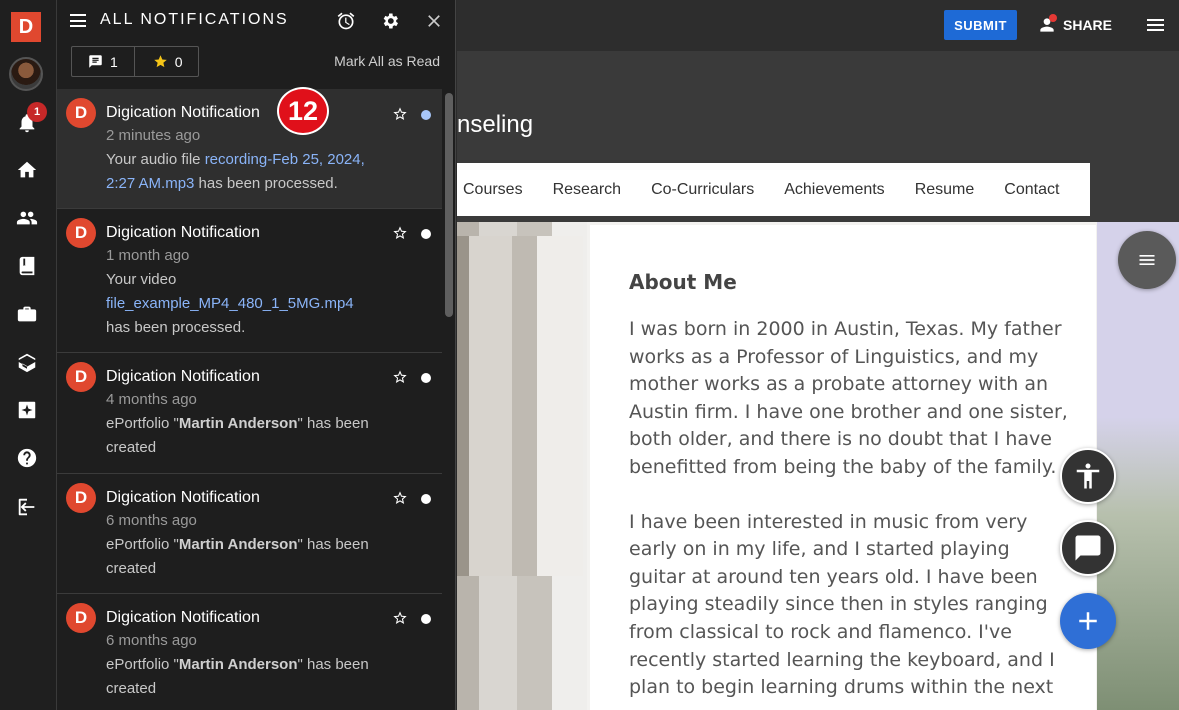 This screenshot has width=1179, height=710. What do you see at coordinates (27, 266) in the screenshot?
I see `book-icon` at bounding box center [27, 266].